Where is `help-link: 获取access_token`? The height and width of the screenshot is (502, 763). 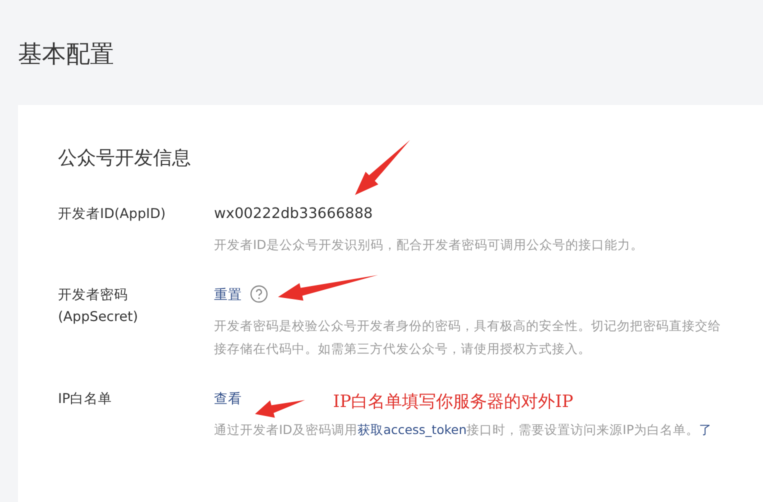
help-link: 获取access_token is located at coordinates (412, 429).